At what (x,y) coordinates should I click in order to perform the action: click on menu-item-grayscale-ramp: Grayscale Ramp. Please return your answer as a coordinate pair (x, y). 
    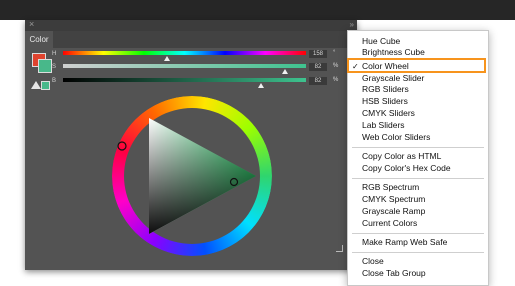
    Looking at the image, I should click on (418, 211).